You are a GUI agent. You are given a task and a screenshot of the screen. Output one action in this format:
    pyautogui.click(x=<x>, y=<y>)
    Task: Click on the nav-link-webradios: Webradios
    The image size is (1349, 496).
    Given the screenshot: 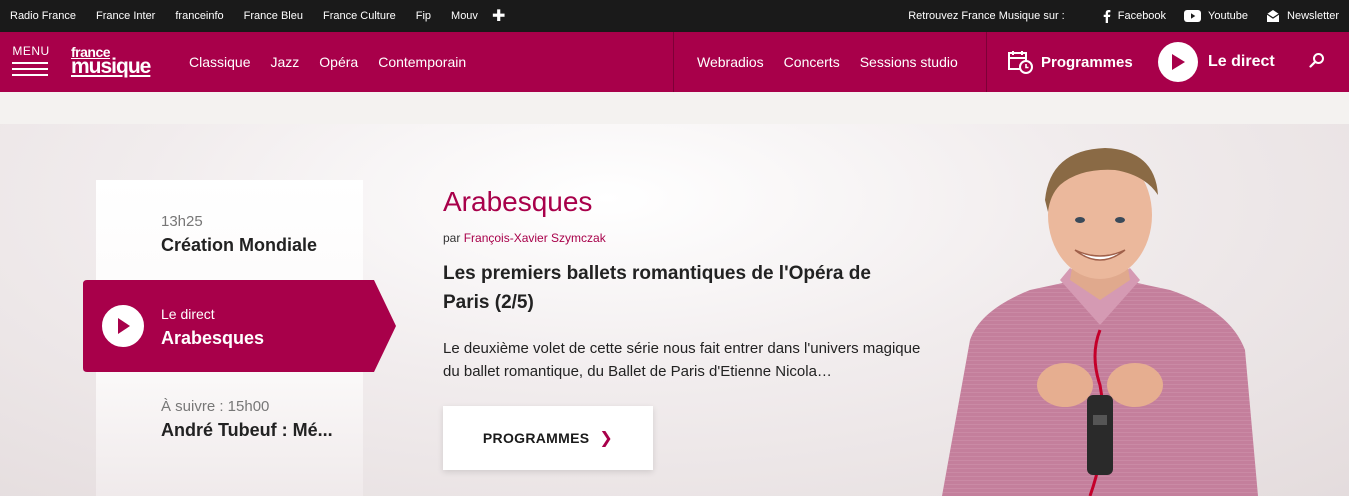 What is the action you would take?
    pyautogui.click(x=730, y=62)
    